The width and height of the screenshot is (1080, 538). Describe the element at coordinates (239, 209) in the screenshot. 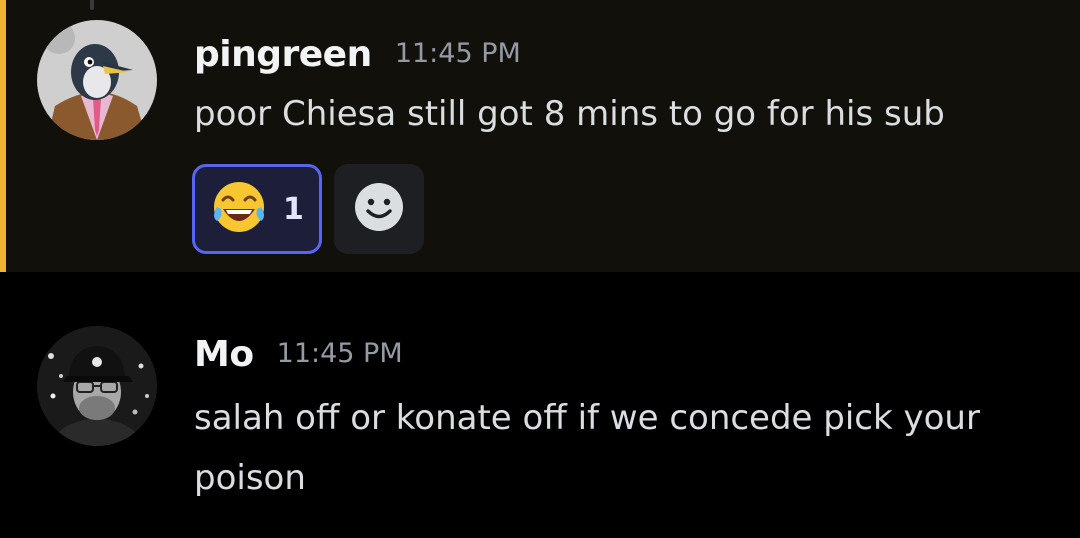

I see `joy-emoji` at that location.